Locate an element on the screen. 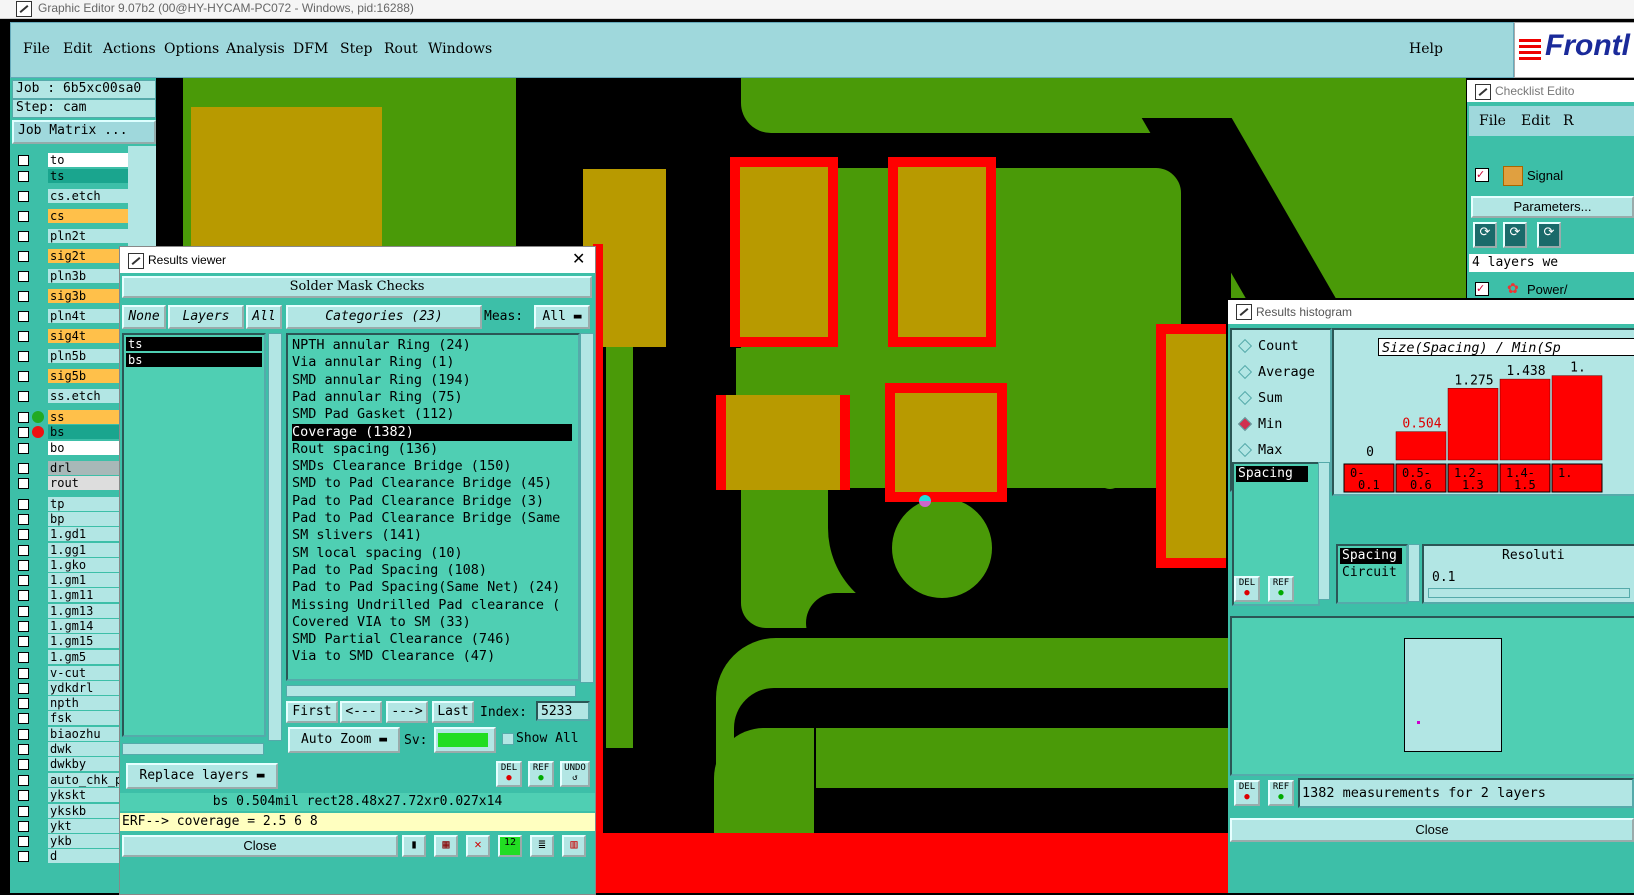 This screenshot has height=895, width=1634. layer-row: pln4t is located at coordinates (72, 316).